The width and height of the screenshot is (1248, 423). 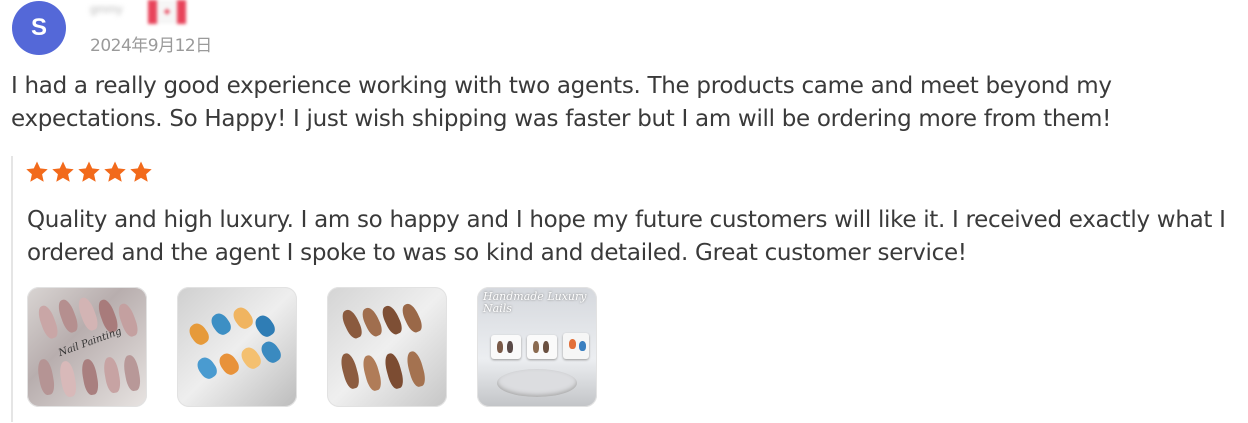 What do you see at coordinates (535, 302) in the screenshot?
I see `image-caption: Handmade Luxury Nails` at bounding box center [535, 302].